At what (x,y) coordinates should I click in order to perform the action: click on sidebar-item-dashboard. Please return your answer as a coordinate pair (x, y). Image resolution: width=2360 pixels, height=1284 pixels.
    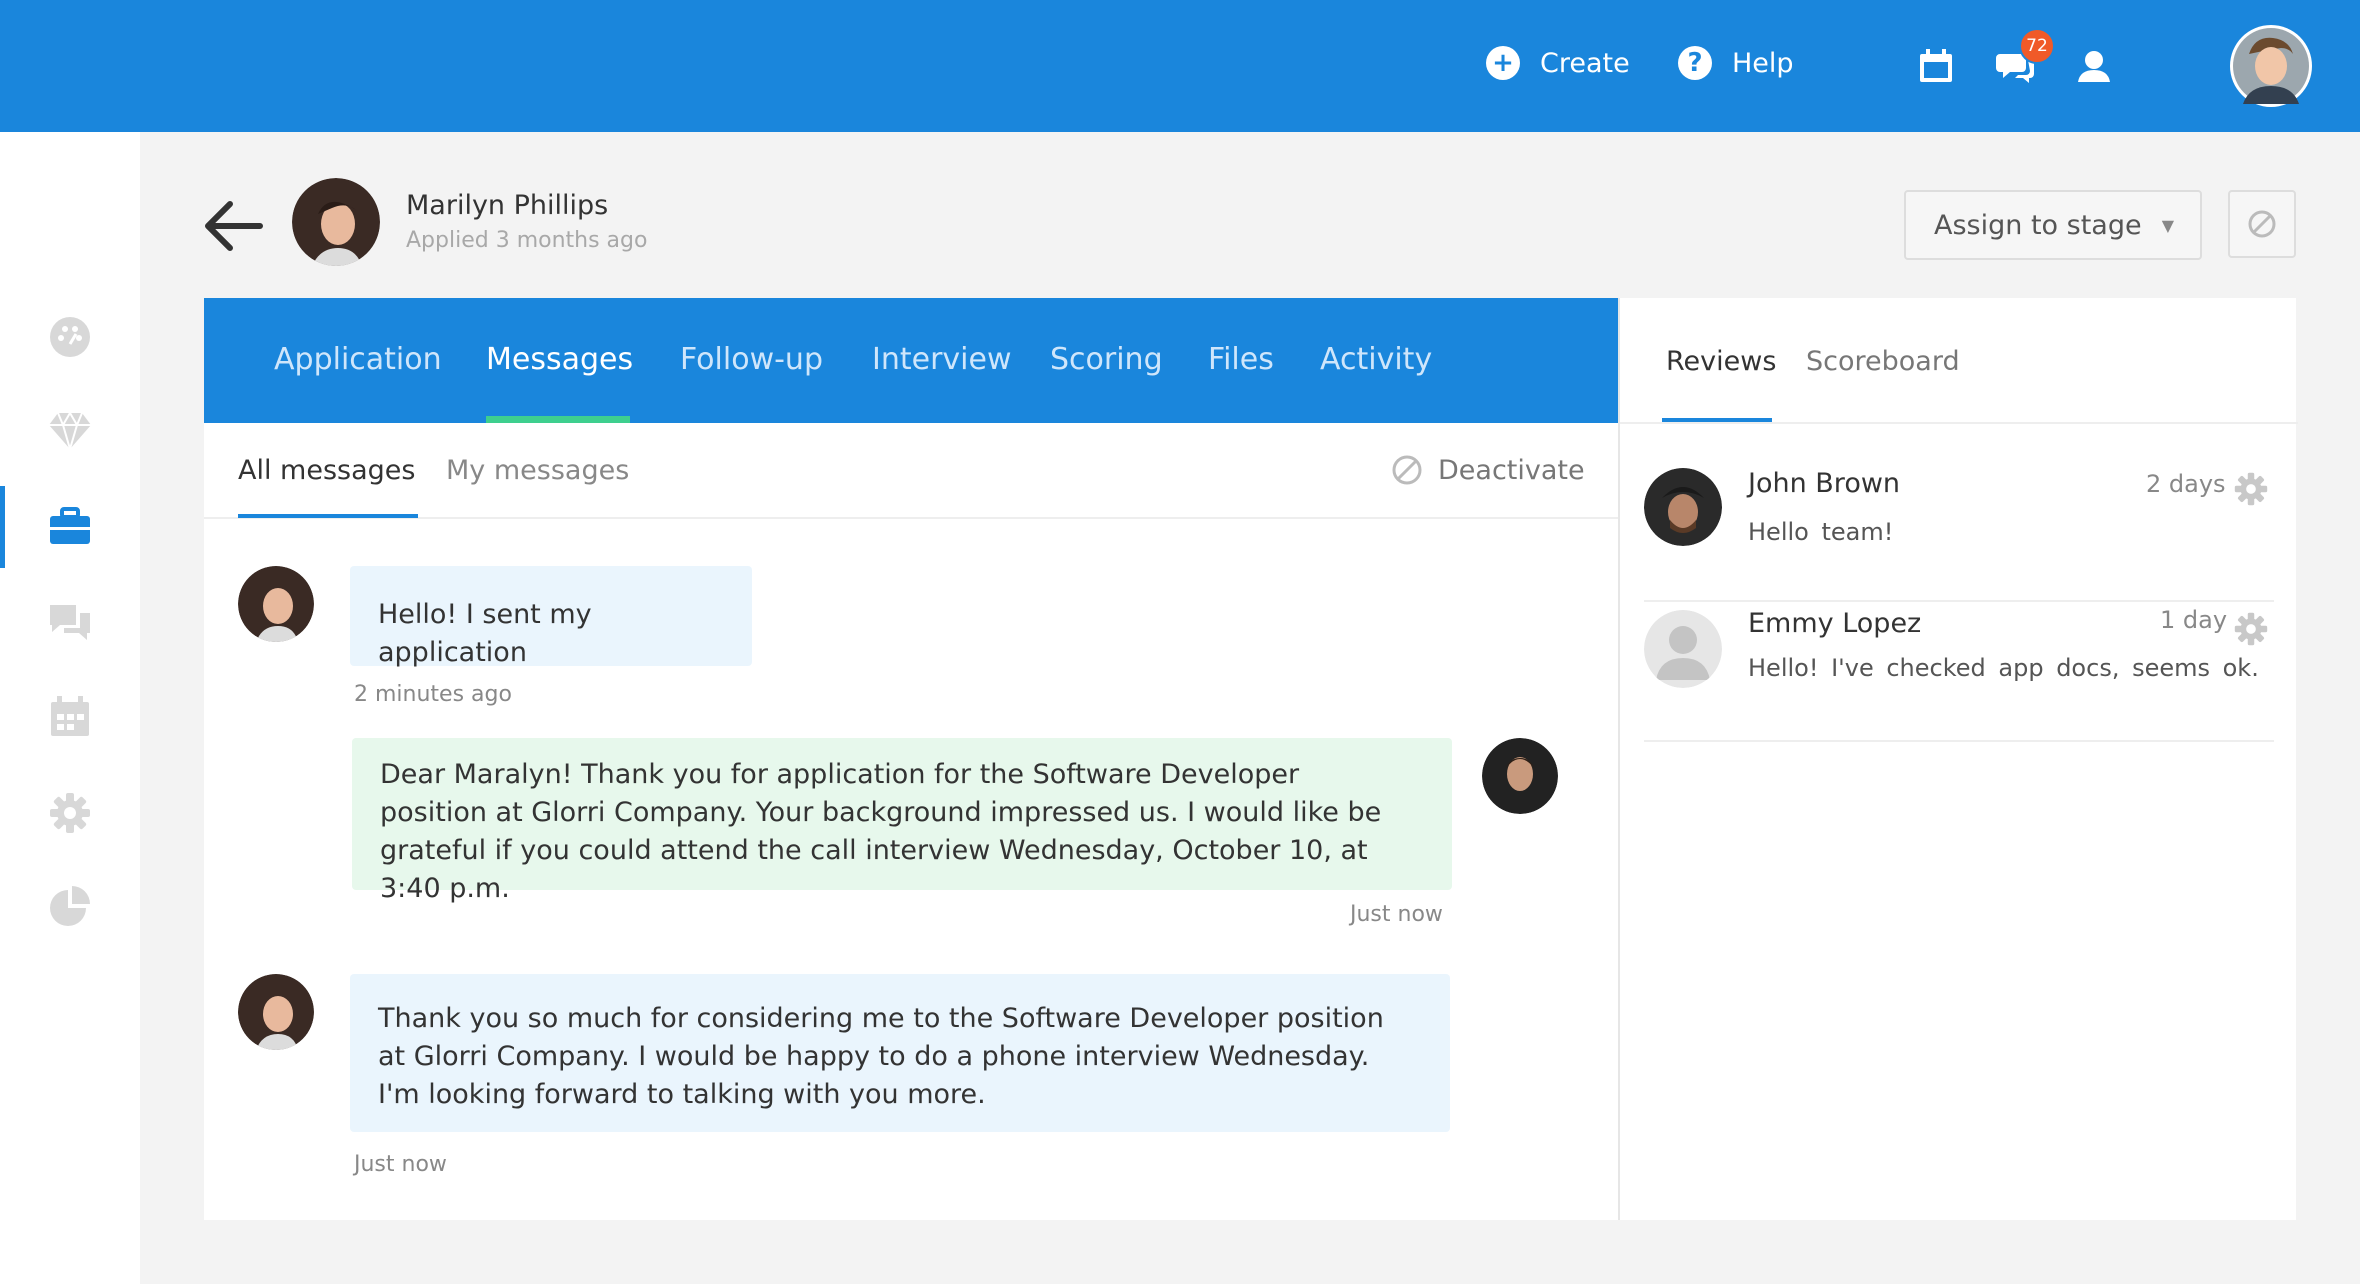
    Looking at the image, I should click on (70, 337).